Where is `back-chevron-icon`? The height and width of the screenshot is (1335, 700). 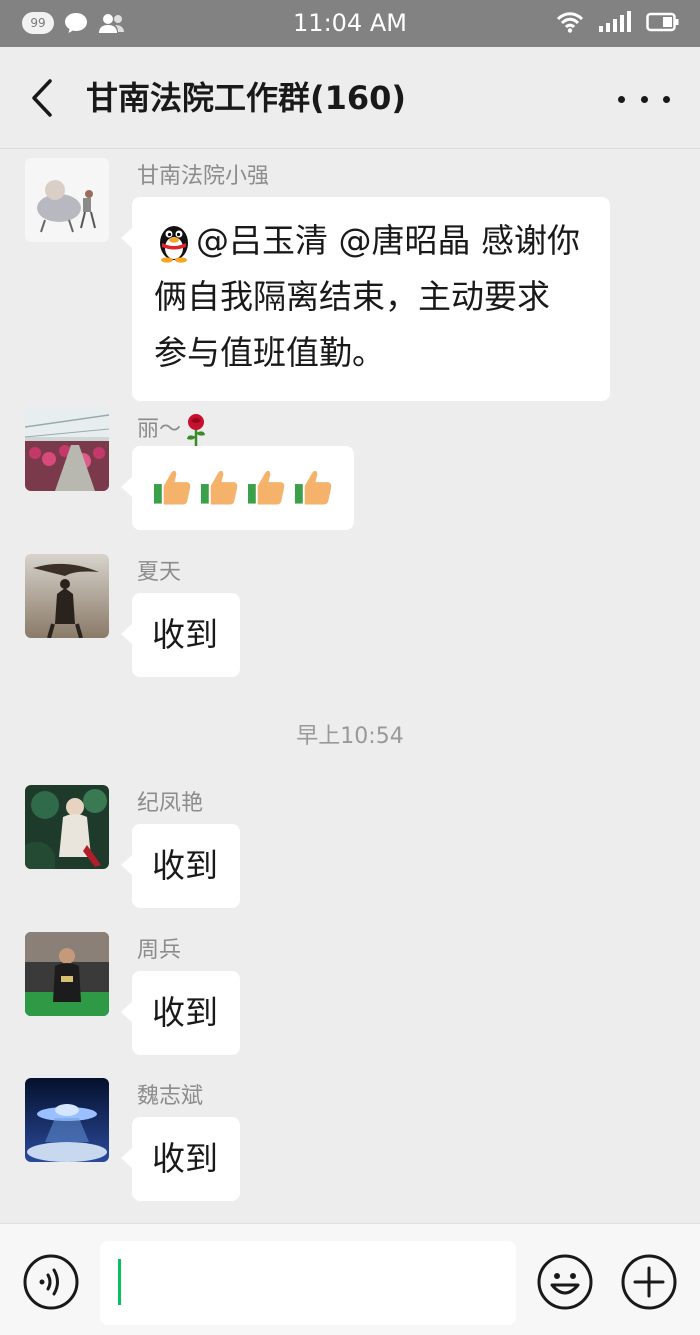
back-chevron-icon is located at coordinates (42, 98).